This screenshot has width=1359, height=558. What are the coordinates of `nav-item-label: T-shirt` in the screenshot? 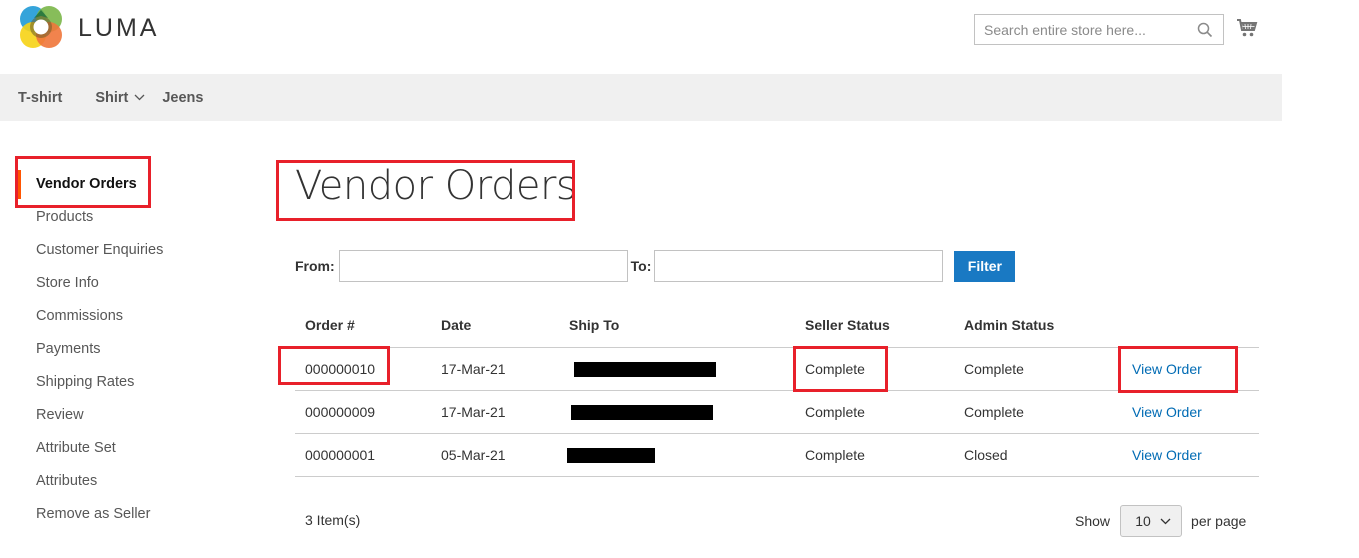 It's located at (40, 97).